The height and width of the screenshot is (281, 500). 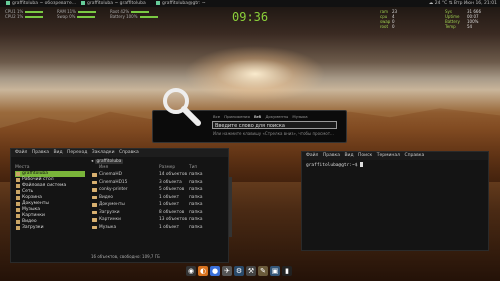 What do you see at coordinates (134, 16) in the screenshot?
I see `meter-battery: Battery 100%` at bounding box center [134, 16].